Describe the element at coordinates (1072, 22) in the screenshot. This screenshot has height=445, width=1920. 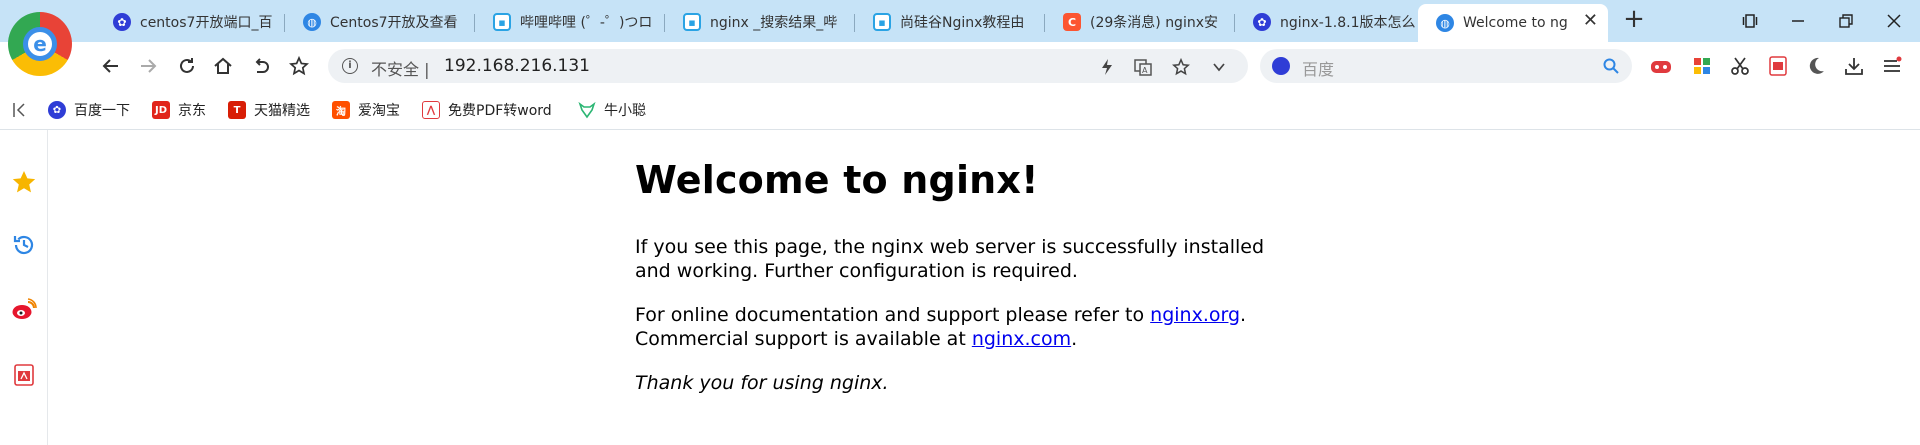
I see `csdn-icon: C` at that location.